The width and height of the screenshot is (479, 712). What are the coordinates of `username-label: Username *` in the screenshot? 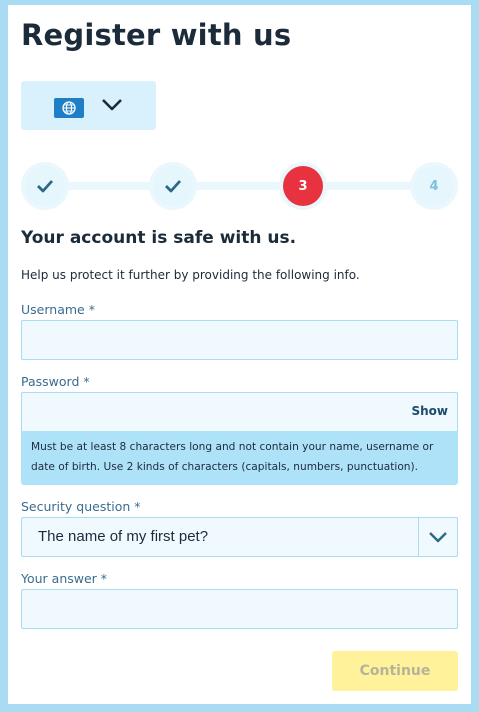 It's located at (58, 309).